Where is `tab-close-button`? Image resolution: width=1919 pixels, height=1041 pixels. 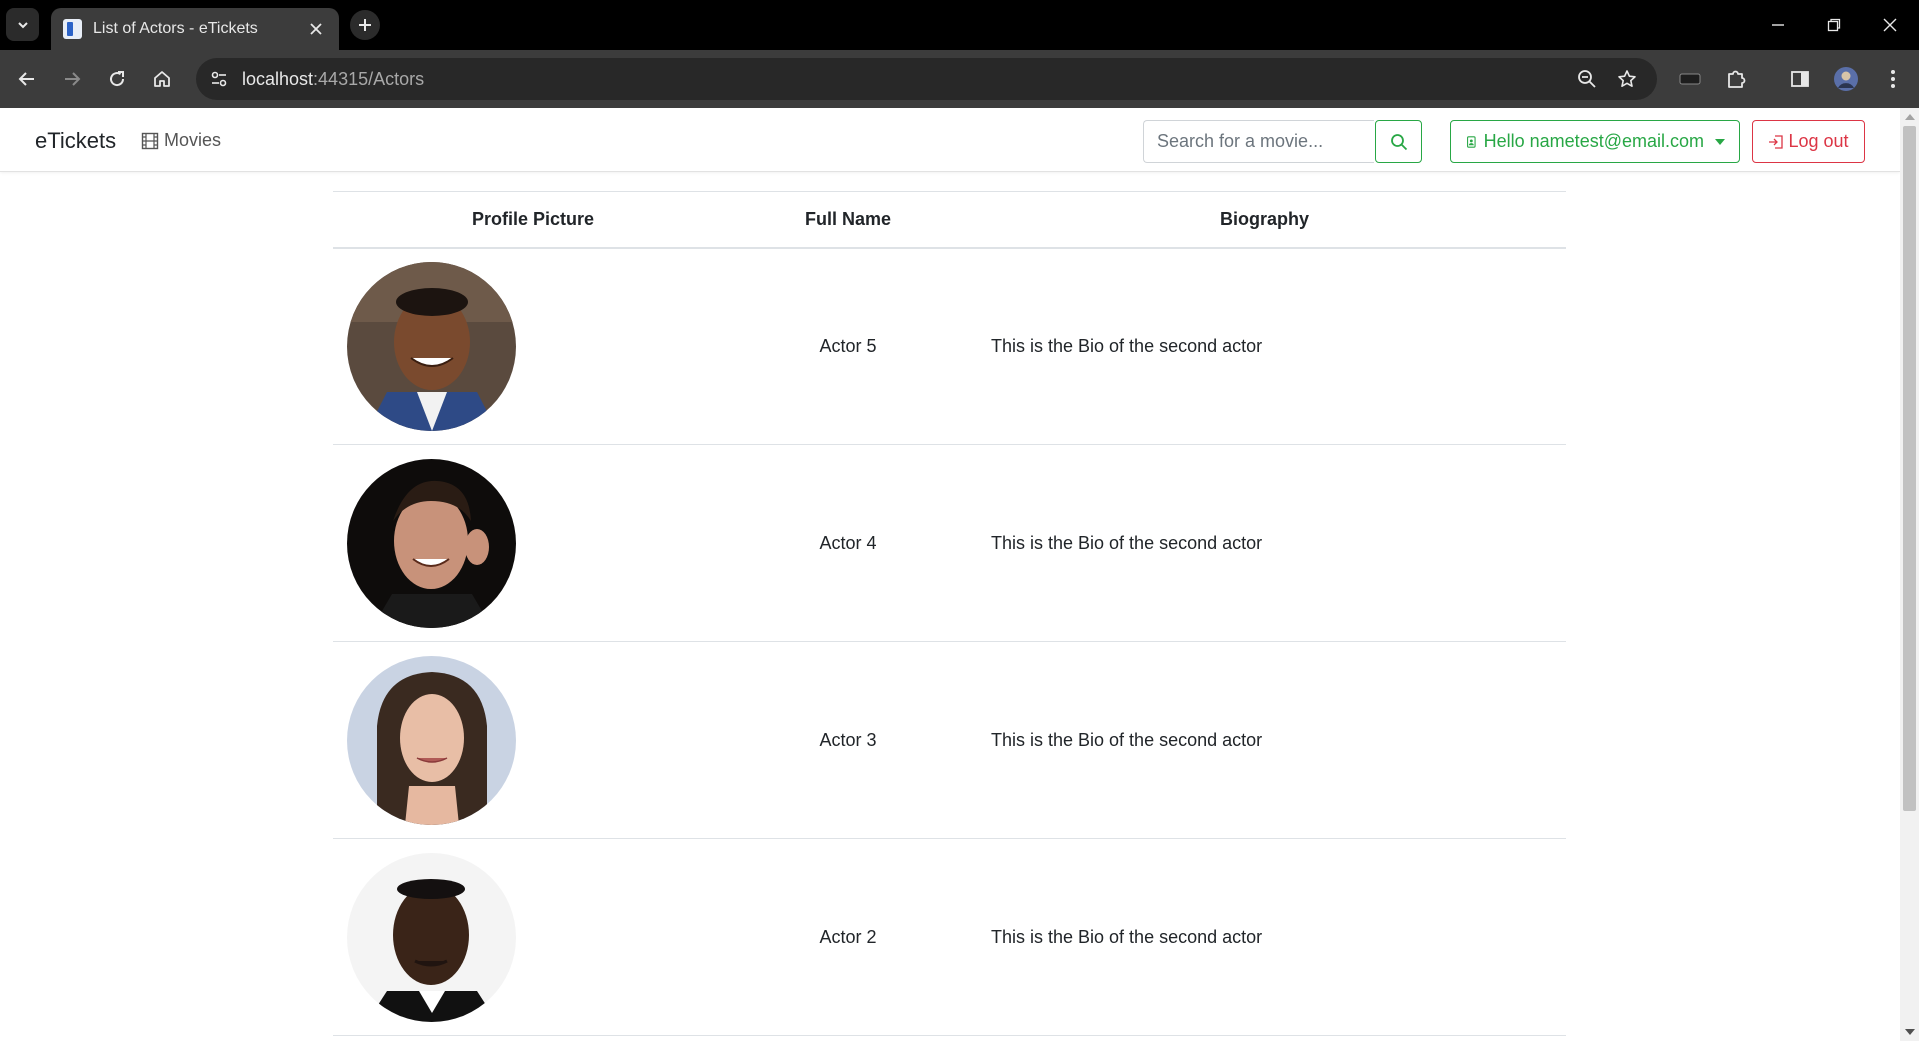
tab-close-button is located at coordinates (316, 29).